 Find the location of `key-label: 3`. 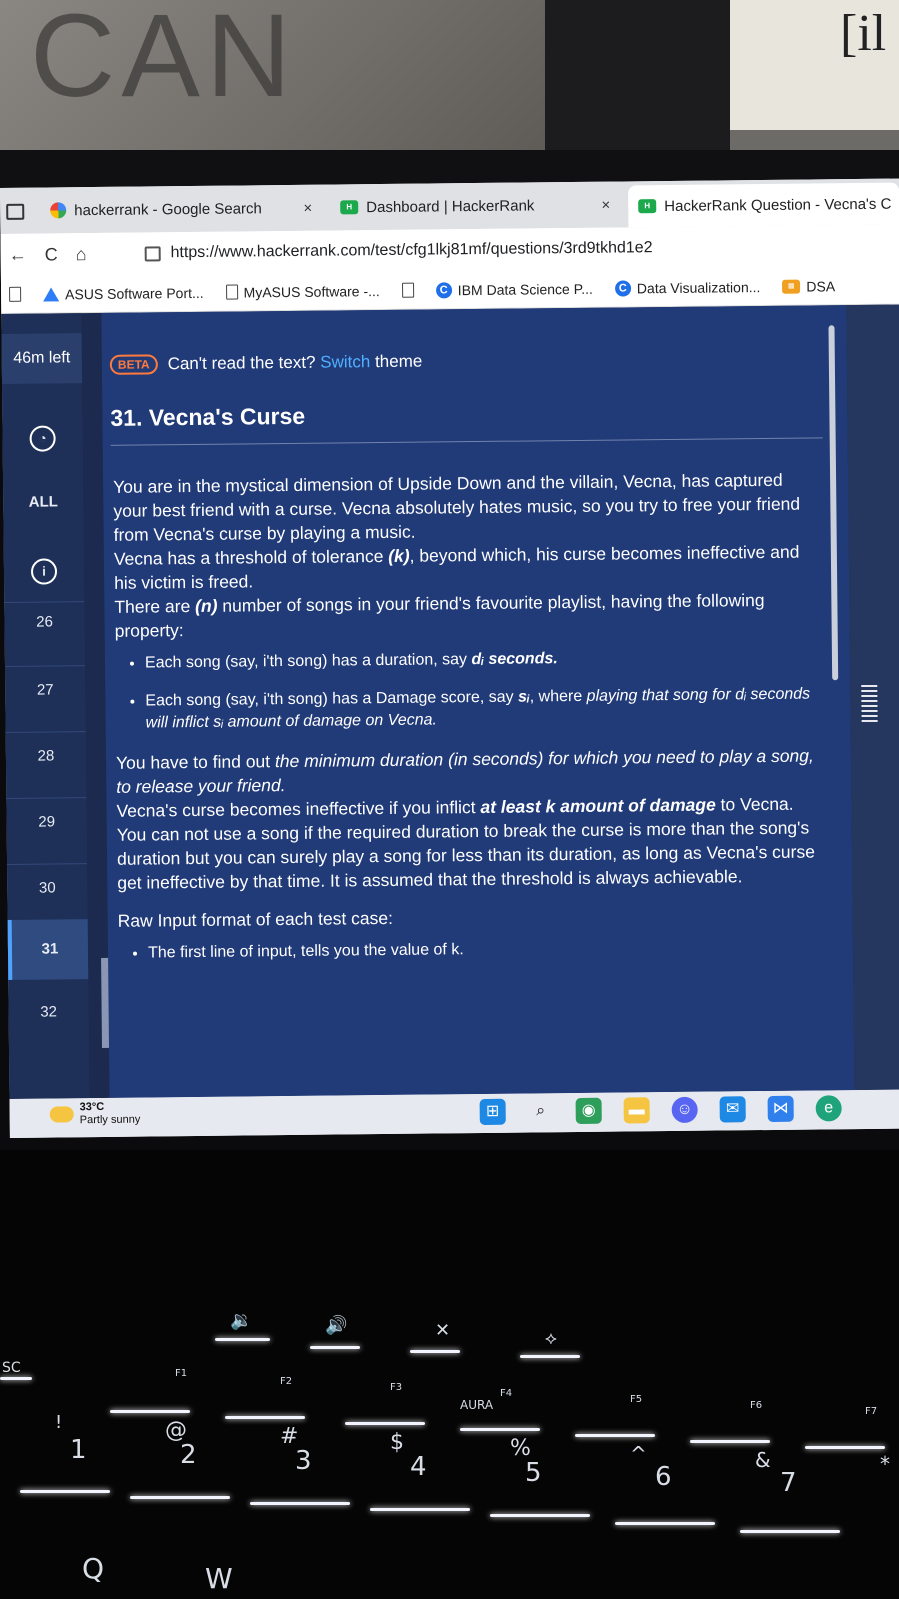

key-label: 3 is located at coordinates (303, 1461).